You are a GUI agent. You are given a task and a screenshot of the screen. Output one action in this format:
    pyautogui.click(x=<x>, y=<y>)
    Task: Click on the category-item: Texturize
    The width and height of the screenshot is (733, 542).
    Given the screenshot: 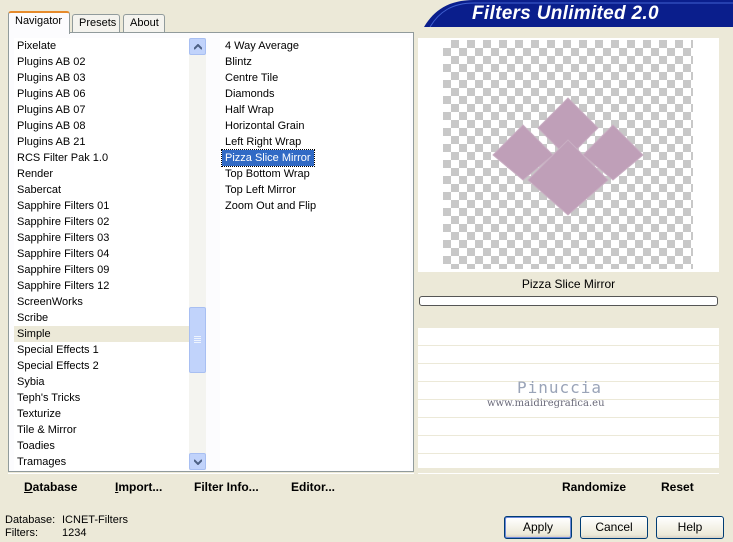 What is the action you would take?
    pyautogui.click(x=102, y=414)
    